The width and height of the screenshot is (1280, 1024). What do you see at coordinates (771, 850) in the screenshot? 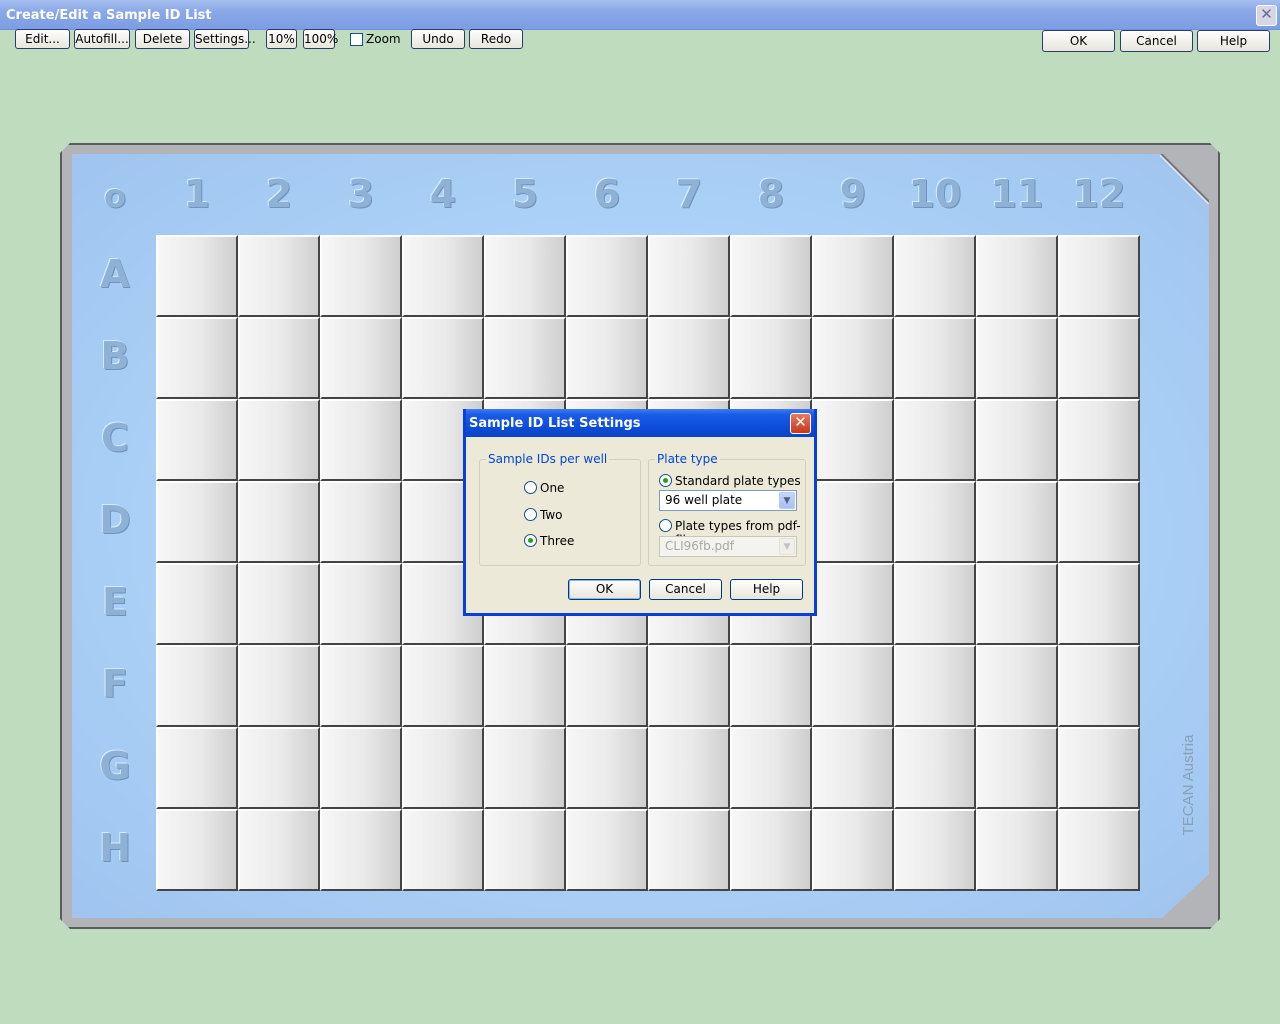
I see `well-H8` at bounding box center [771, 850].